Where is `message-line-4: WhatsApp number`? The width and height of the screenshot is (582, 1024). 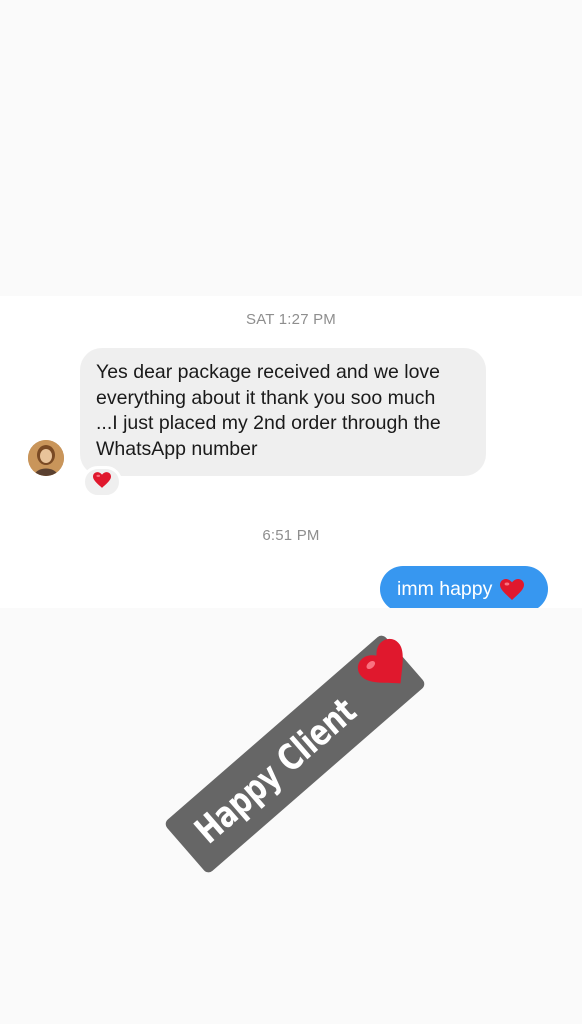
message-line-4: WhatsApp number is located at coordinates (177, 448).